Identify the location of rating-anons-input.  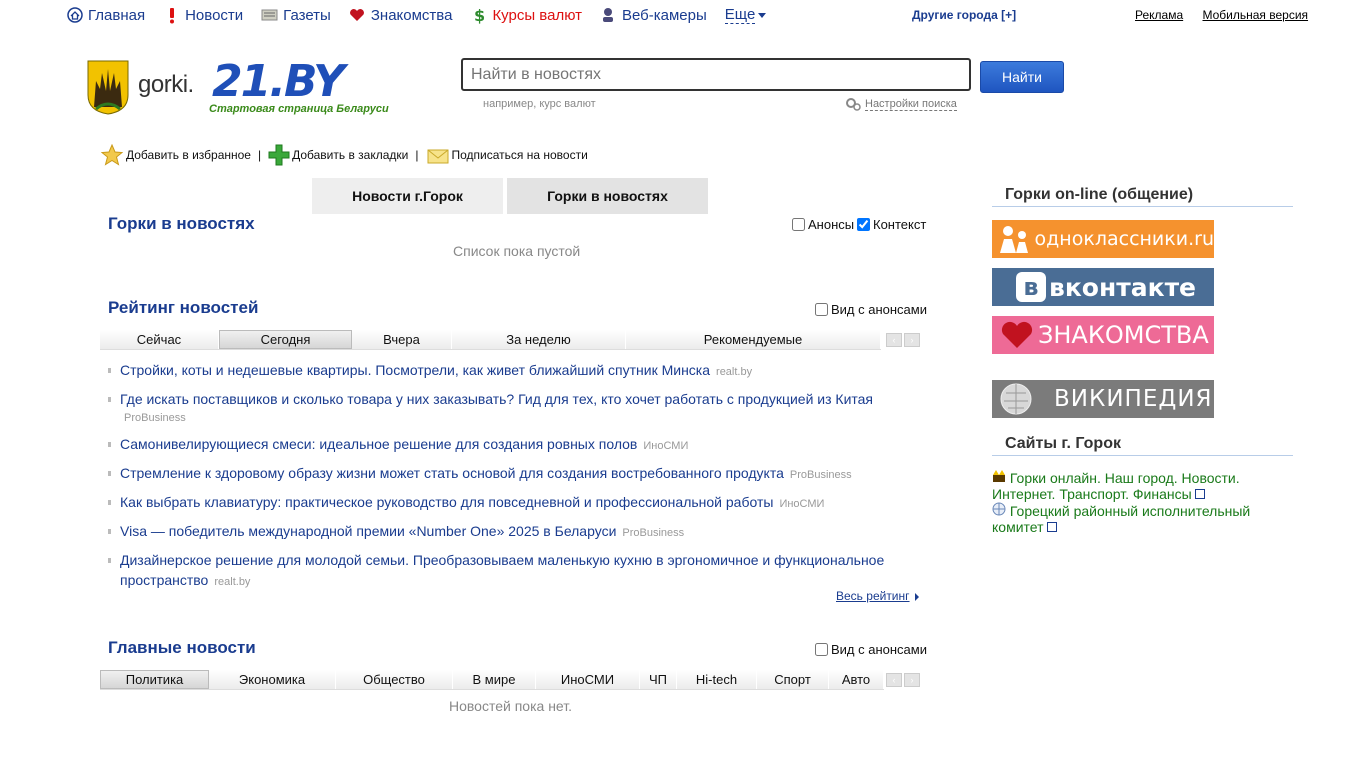
(821, 309).